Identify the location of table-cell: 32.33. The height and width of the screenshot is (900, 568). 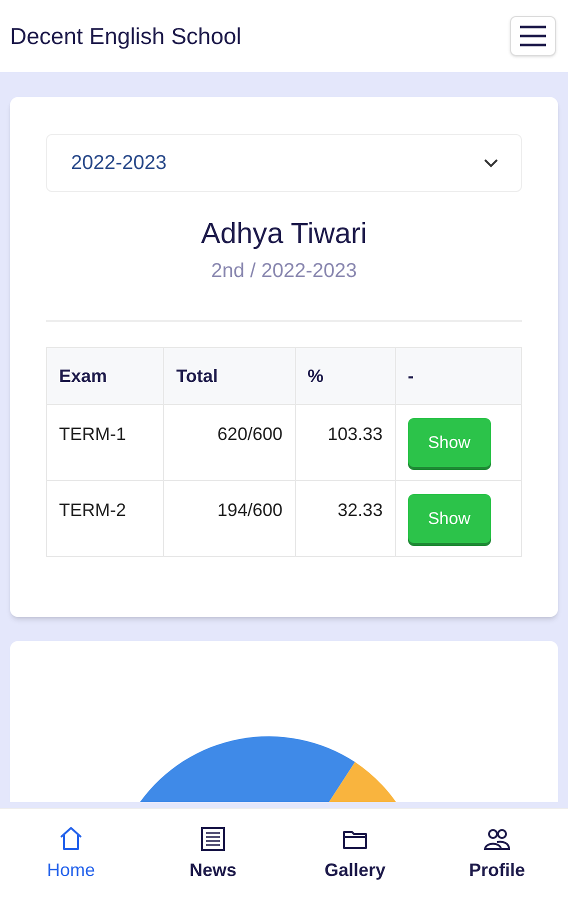
(345, 518).